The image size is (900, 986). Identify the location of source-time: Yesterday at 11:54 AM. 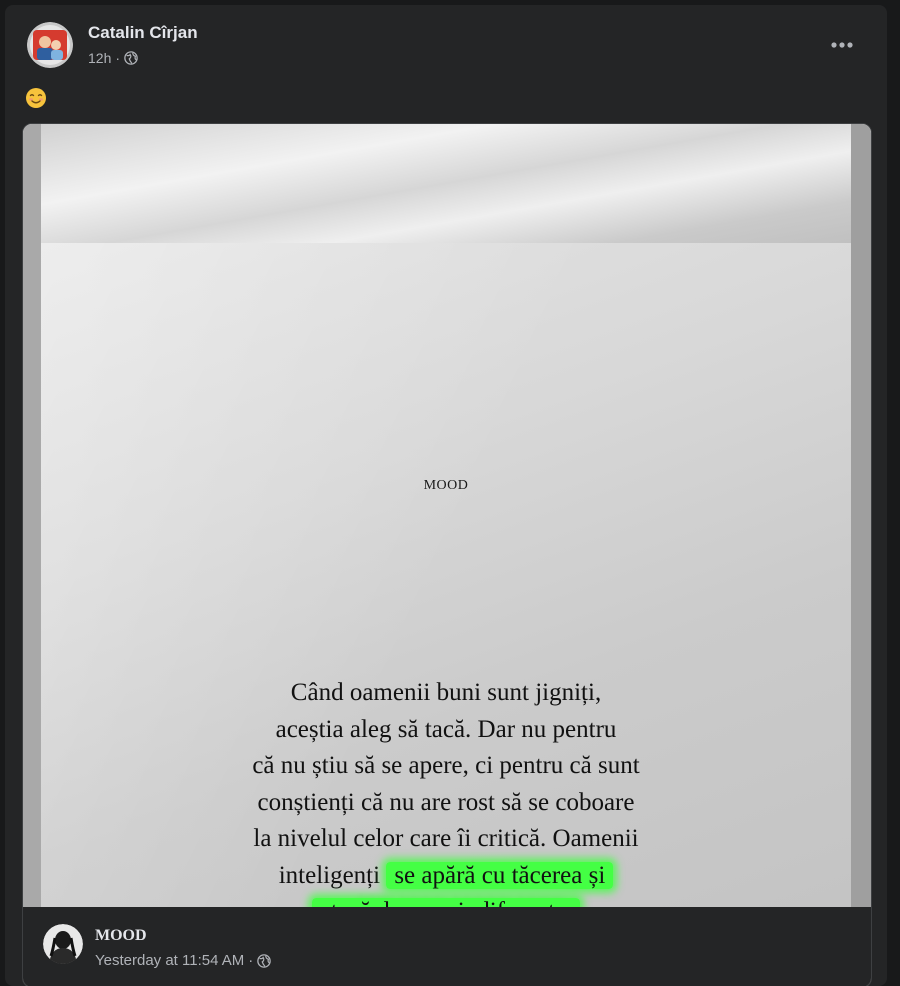
(169, 960).